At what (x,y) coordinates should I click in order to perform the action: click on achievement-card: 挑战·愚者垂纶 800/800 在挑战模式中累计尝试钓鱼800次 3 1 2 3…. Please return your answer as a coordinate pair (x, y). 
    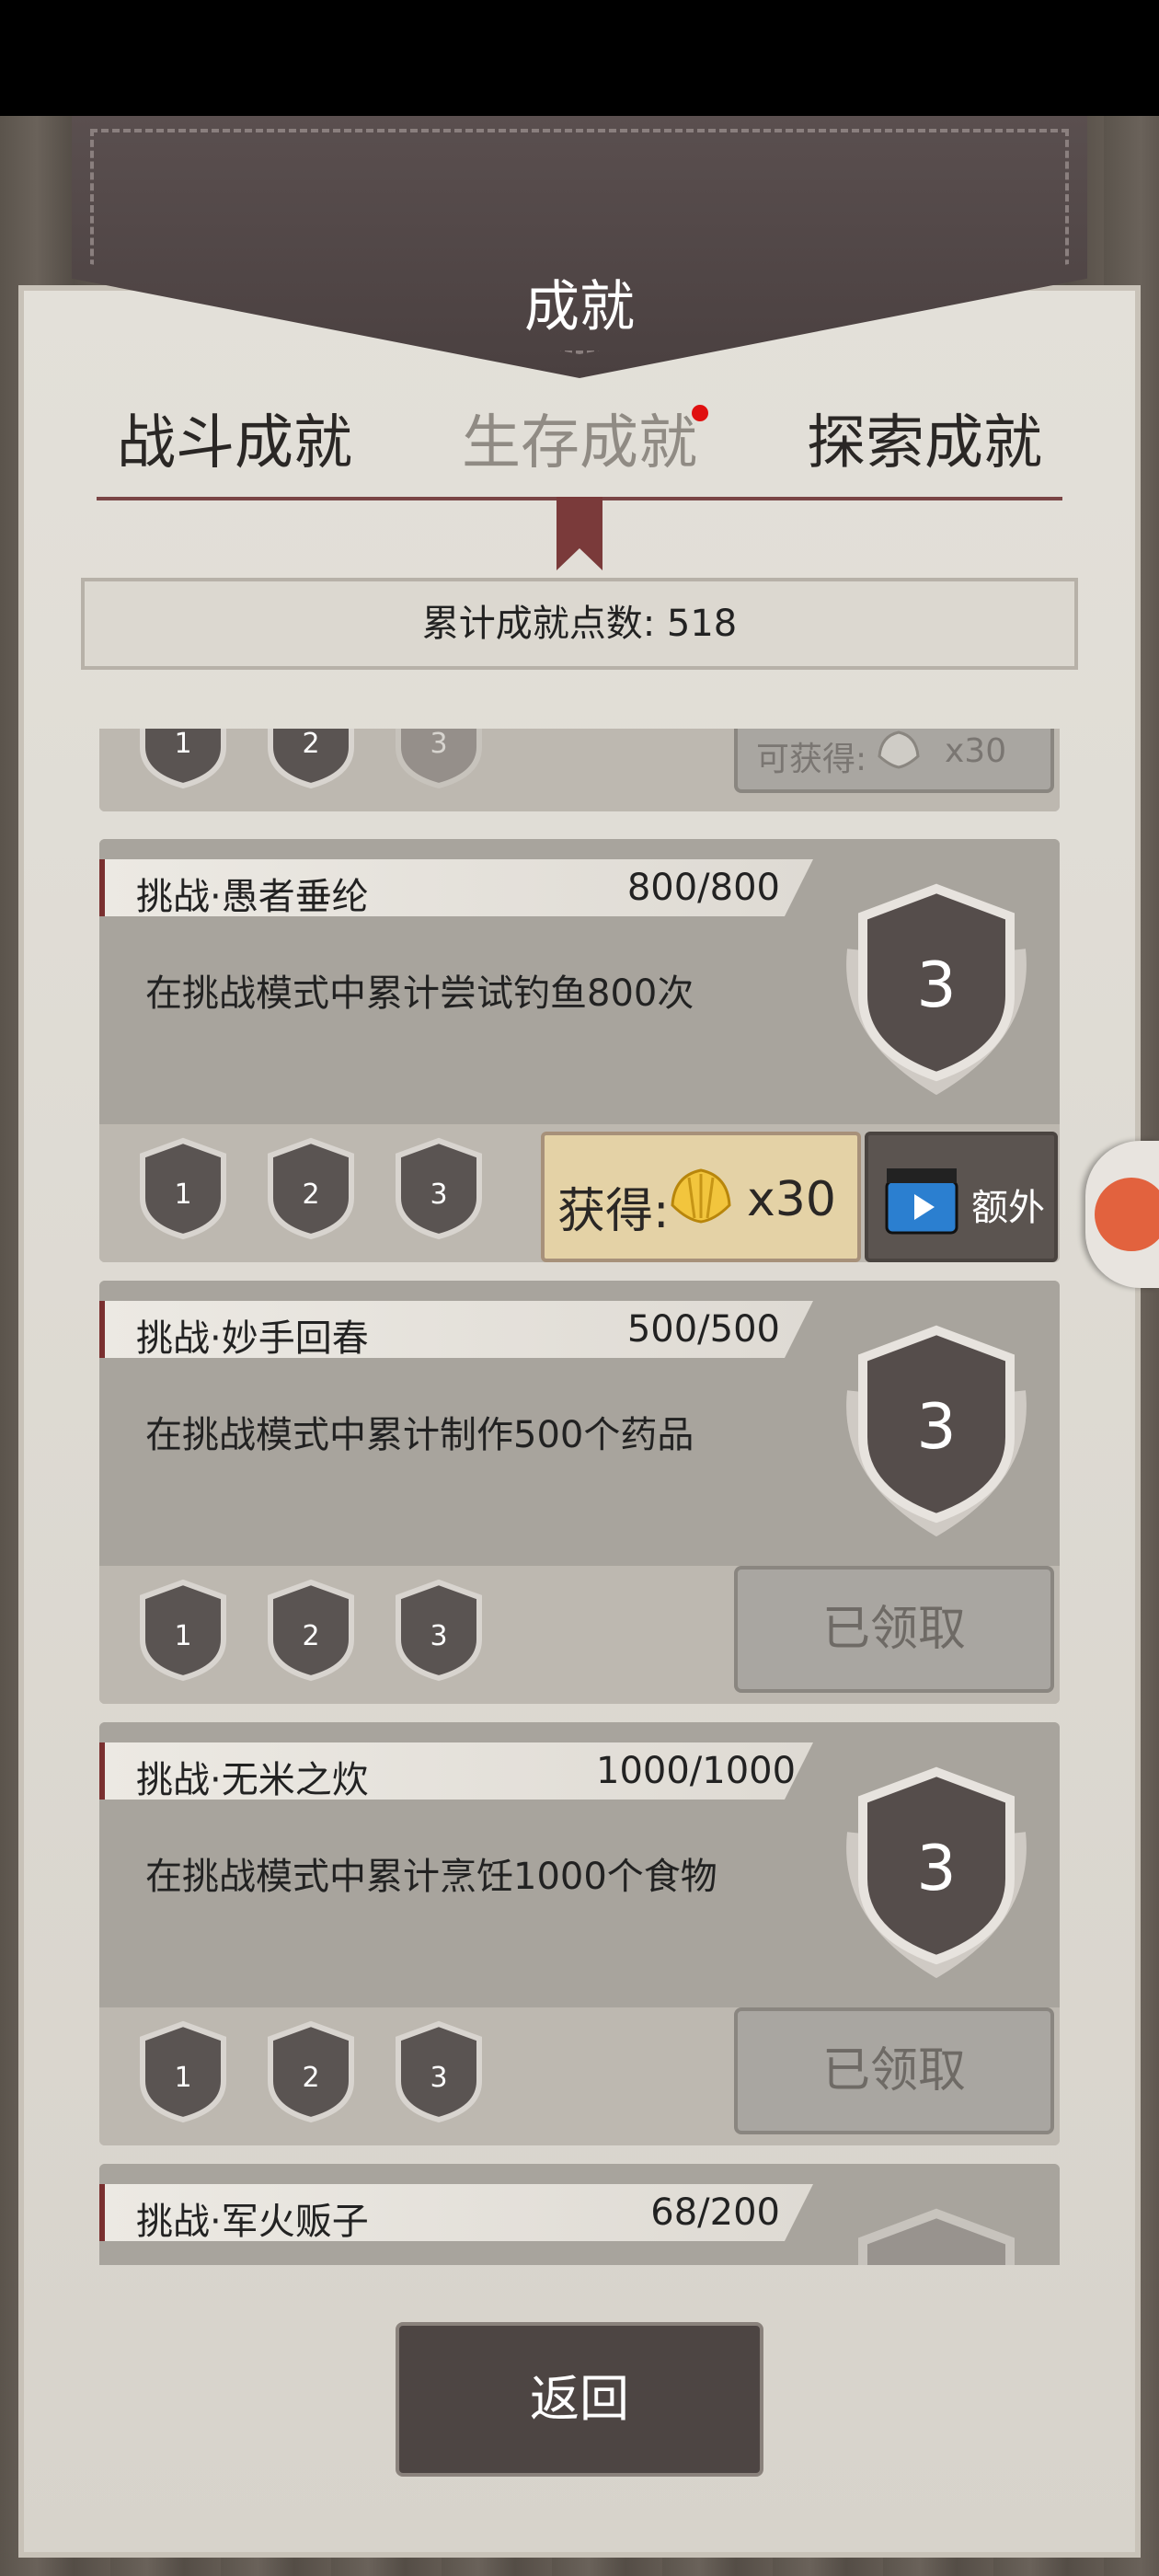
    Looking at the image, I should click on (579, 1050).